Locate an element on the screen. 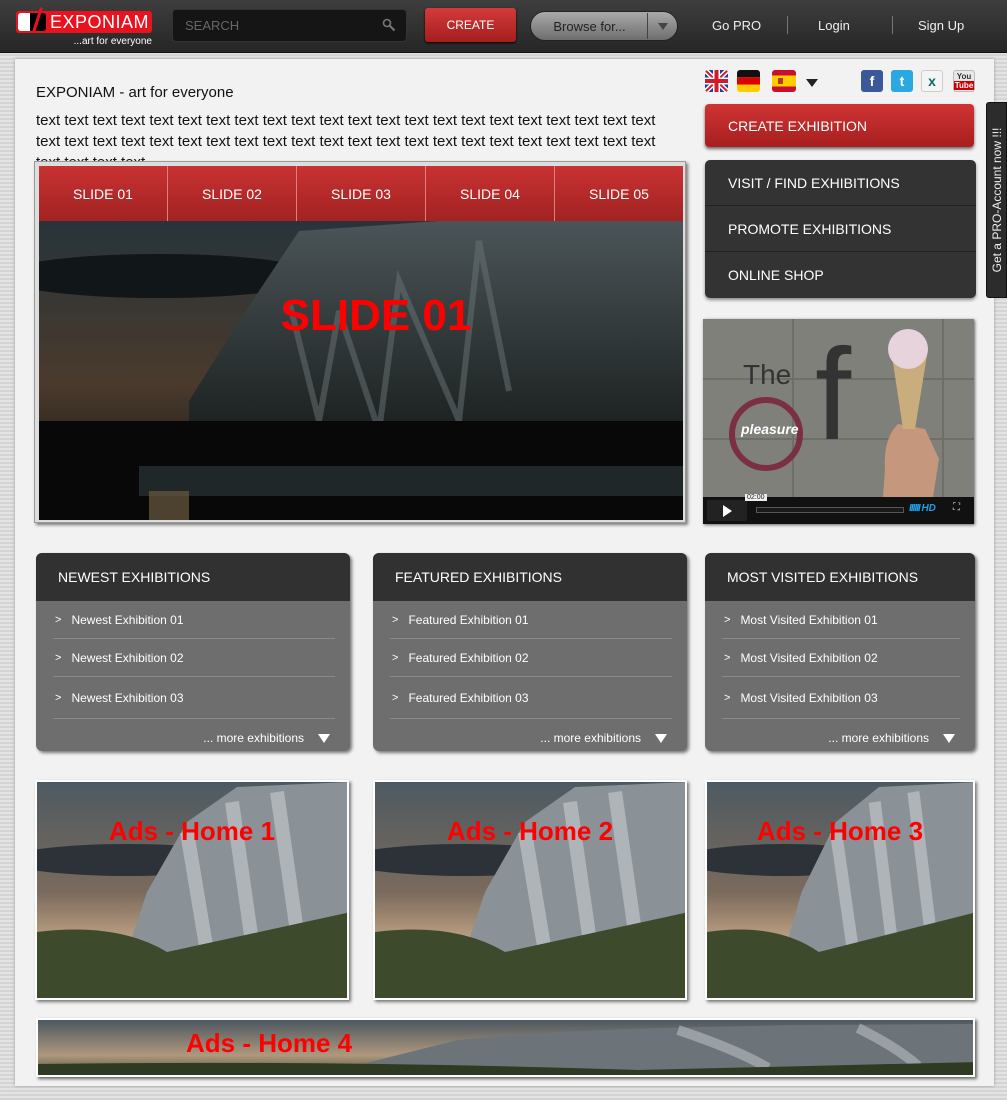  language-dropdown-icon is located at coordinates (812, 83).